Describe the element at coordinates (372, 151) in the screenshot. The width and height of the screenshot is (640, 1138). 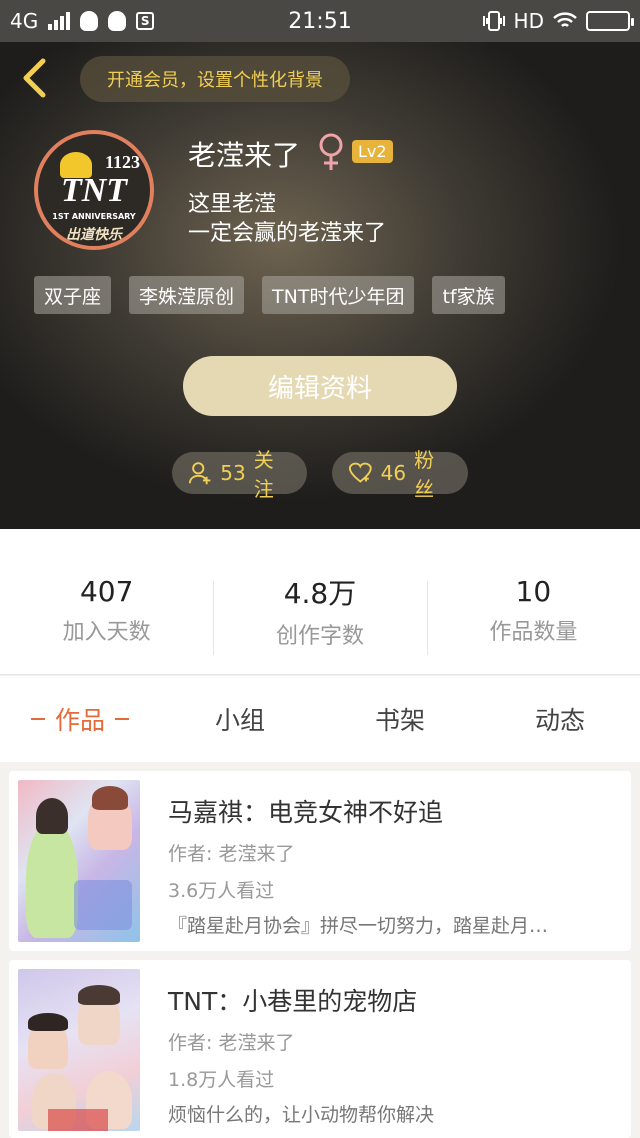
I see `level-badge: Lv2` at that location.